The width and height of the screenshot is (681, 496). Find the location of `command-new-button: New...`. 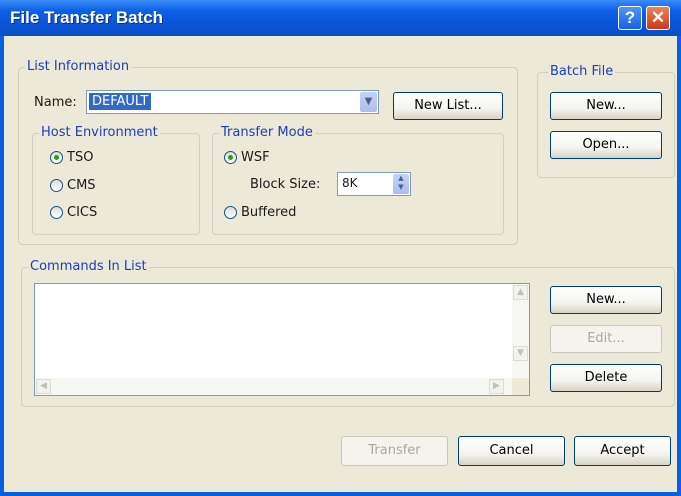

command-new-button: New... is located at coordinates (606, 300).